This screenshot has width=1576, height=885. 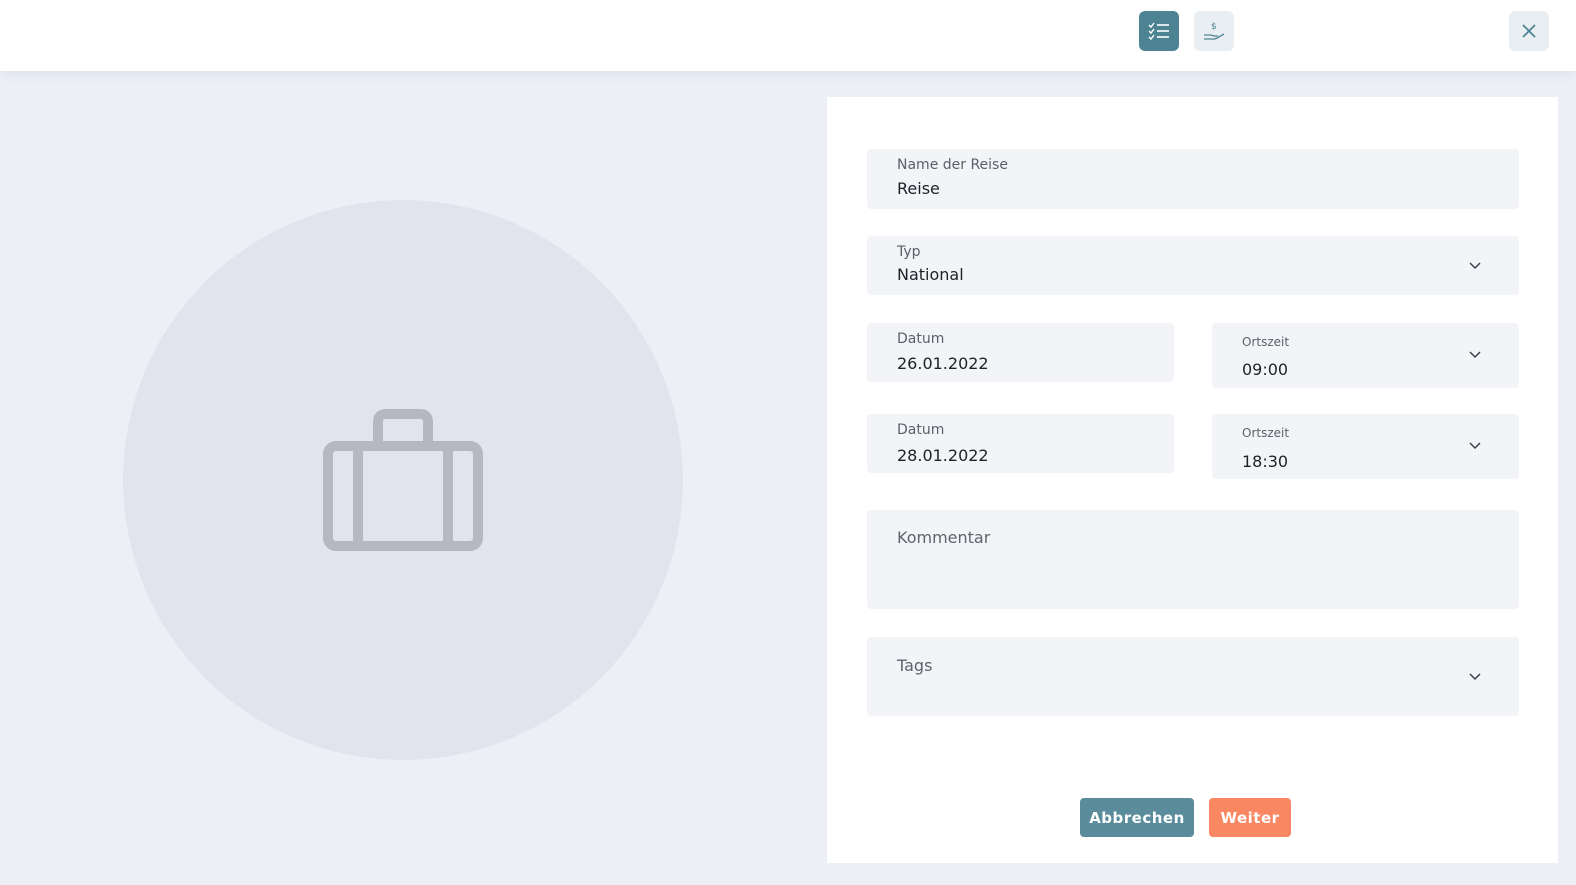 What do you see at coordinates (1266, 433) in the screenshot?
I see `end-time-label: Ortszeit` at bounding box center [1266, 433].